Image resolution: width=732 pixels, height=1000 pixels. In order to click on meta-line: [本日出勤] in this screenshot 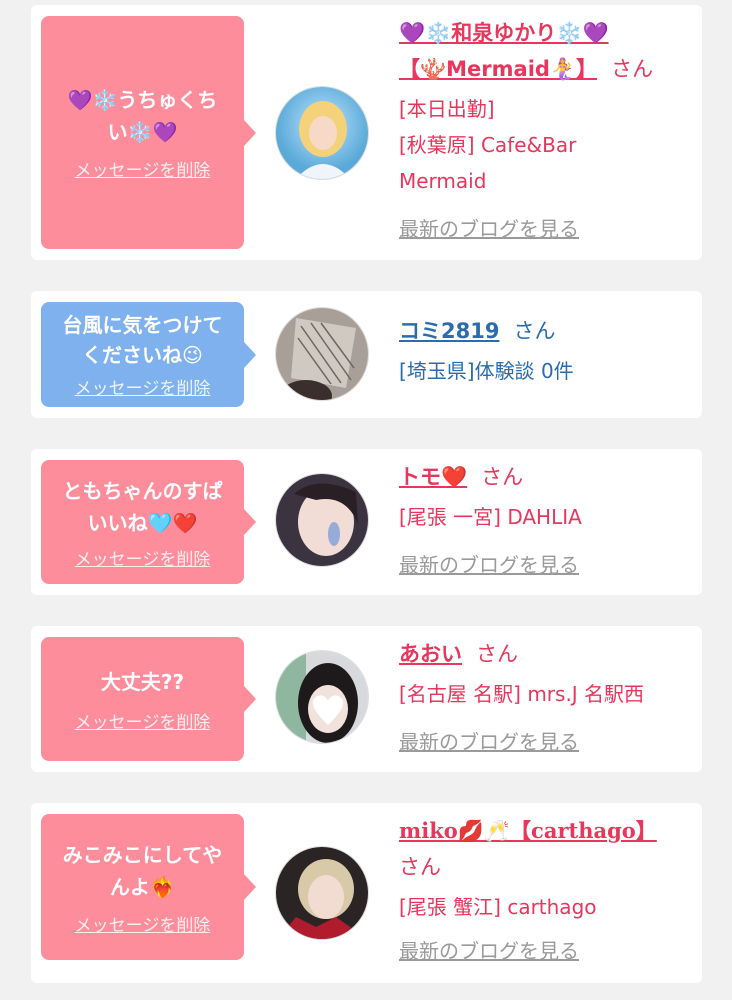, I will do `click(447, 109)`.